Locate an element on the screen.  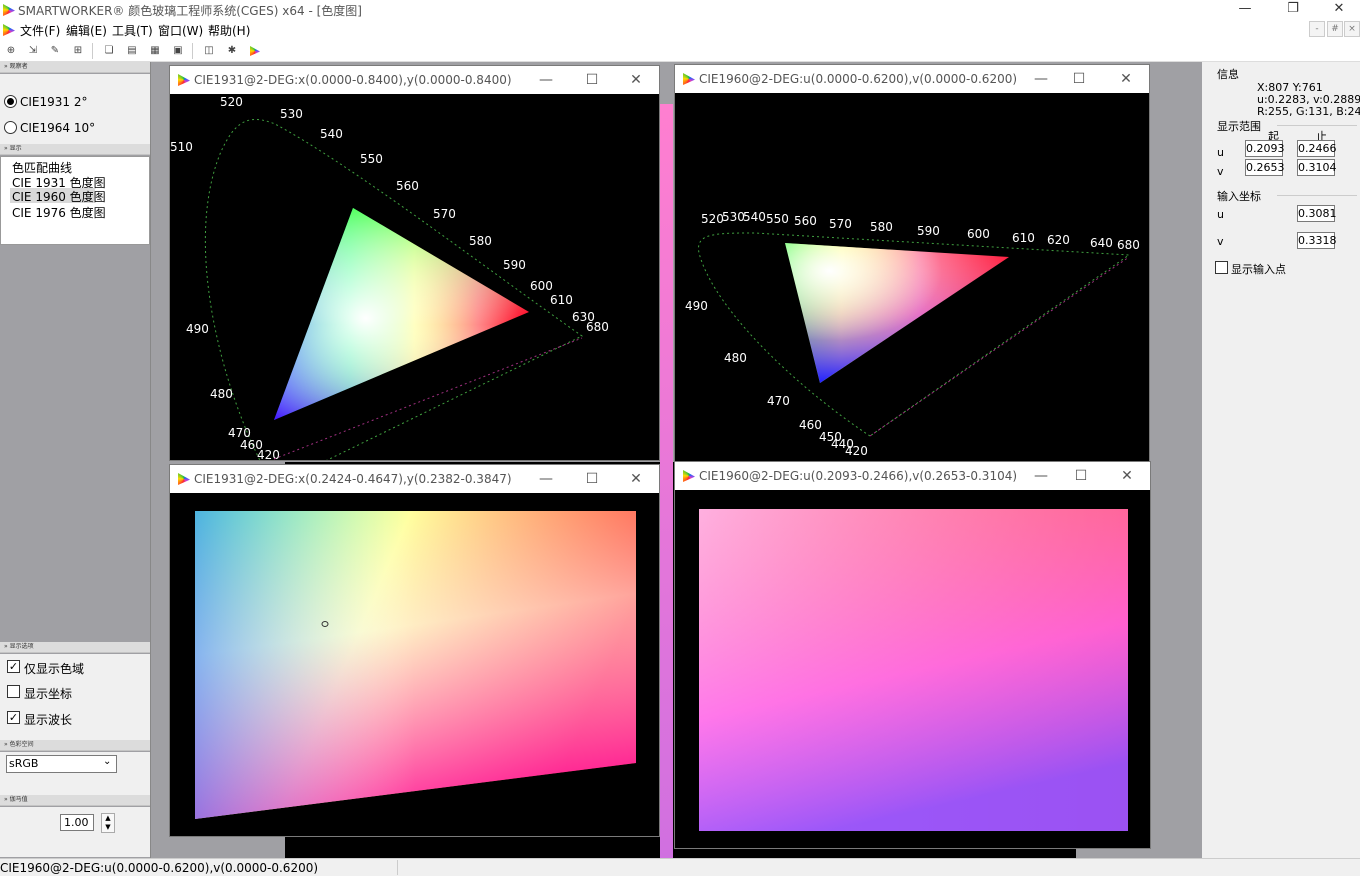
range-u-start-input: 0.2093 is located at coordinates (1265, 148).